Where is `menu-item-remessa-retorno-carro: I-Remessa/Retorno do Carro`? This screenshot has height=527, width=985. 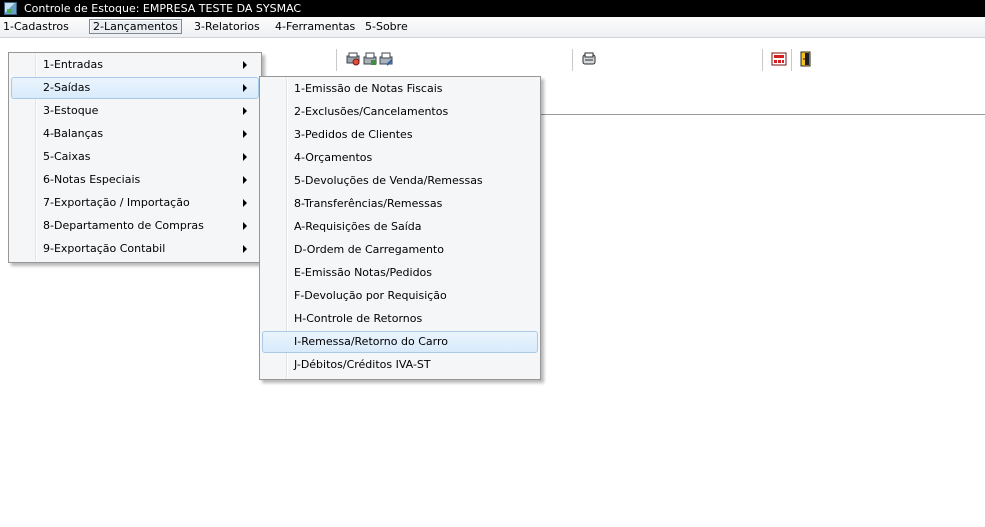
menu-item-remessa-retorno-carro: I-Remessa/Retorno do Carro is located at coordinates (400, 342).